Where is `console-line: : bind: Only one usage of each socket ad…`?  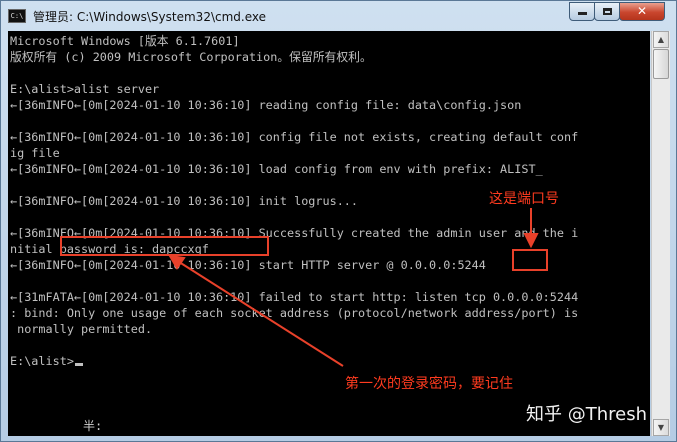 console-line: : bind: Only one usage of each socket ad… is located at coordinates (294, 313).